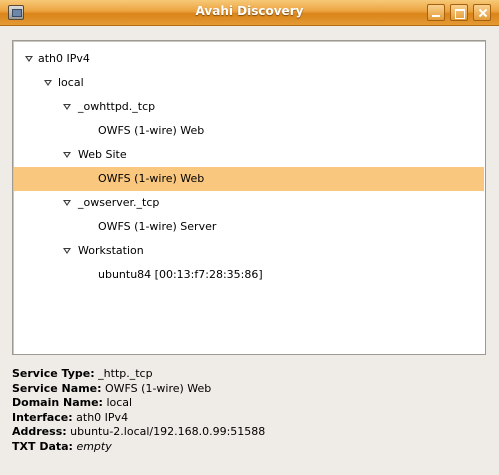  What do you see at coordinates (249, 155) in the screenshot?
I see `tree-row-service-type: Web Site` at bounding box center [249, 155].